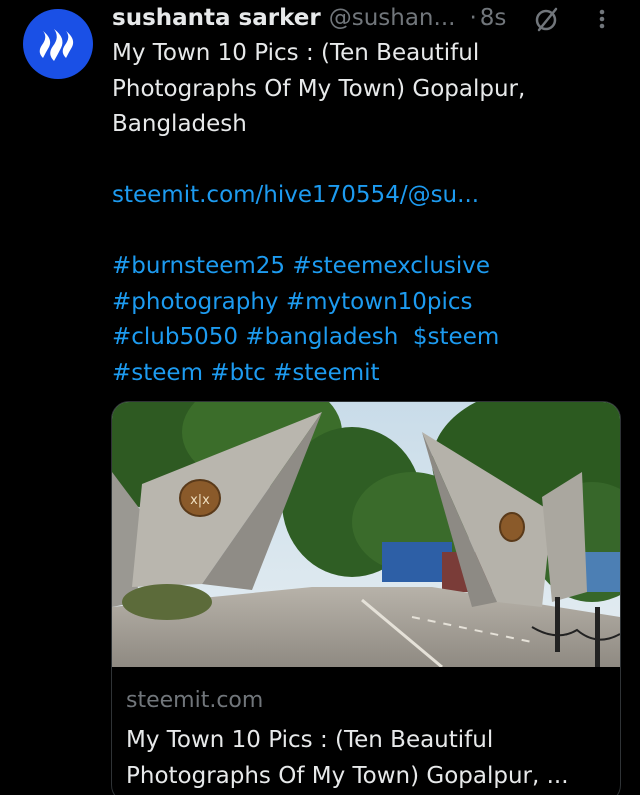  What do you see at coordinates (157, 373) in the screenshot?
I see `hashtag-steem: #steem` at bounding box center [157, 373].